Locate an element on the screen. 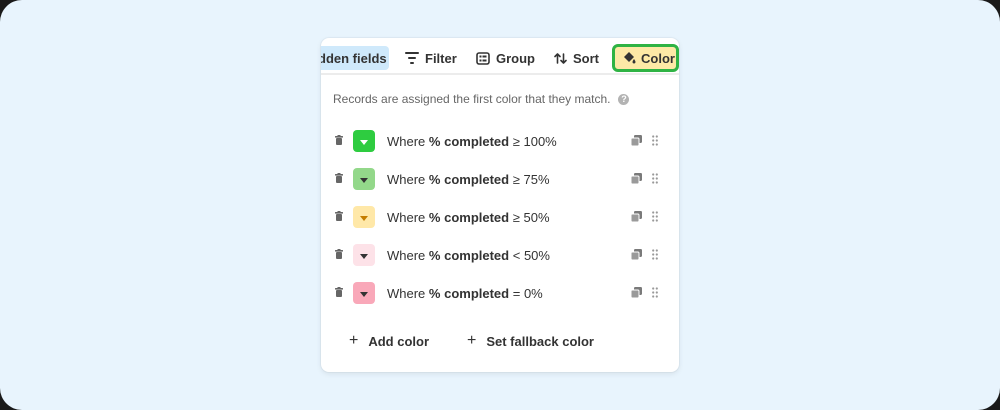  sort-icon is located at coordinates (560, 58).